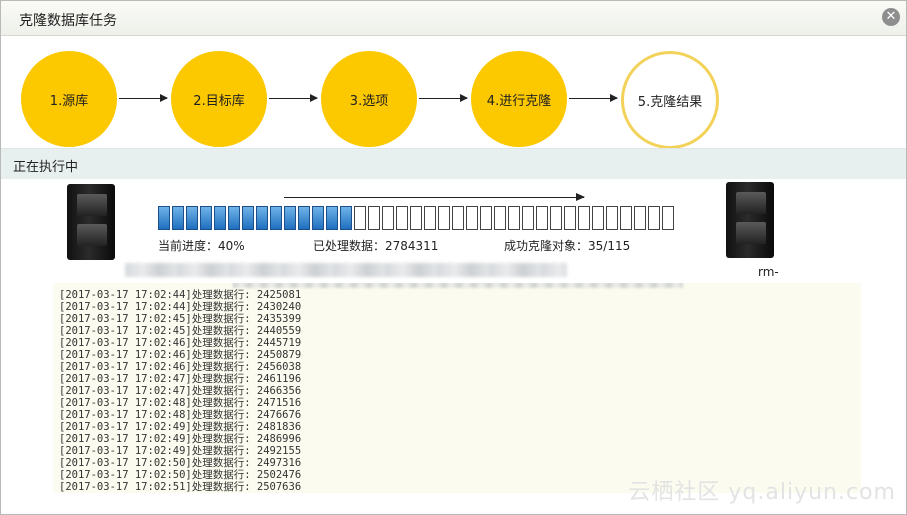  Describe the element at coordinates (68, 21) in the screenshot. I see `dialog-title: 克隆数据库任务` at that location.